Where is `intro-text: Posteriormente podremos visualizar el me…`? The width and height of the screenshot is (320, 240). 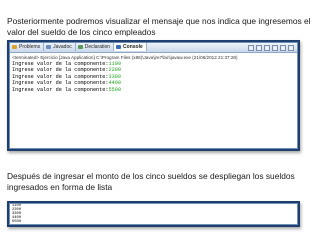 intro-text: Posteriormente podremos visualizar el me… is located at coordinates (159, 26).